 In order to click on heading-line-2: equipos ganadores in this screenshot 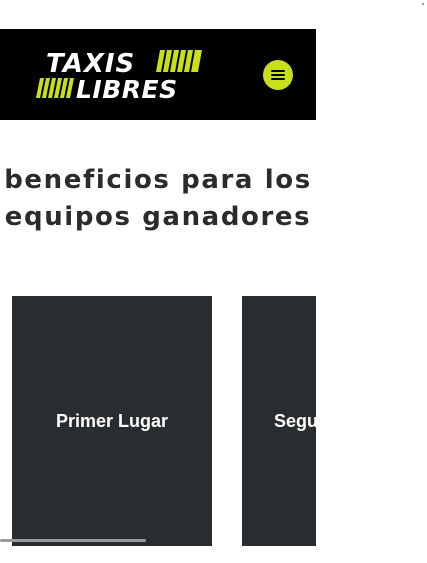, I will do `click(158, 217)`.